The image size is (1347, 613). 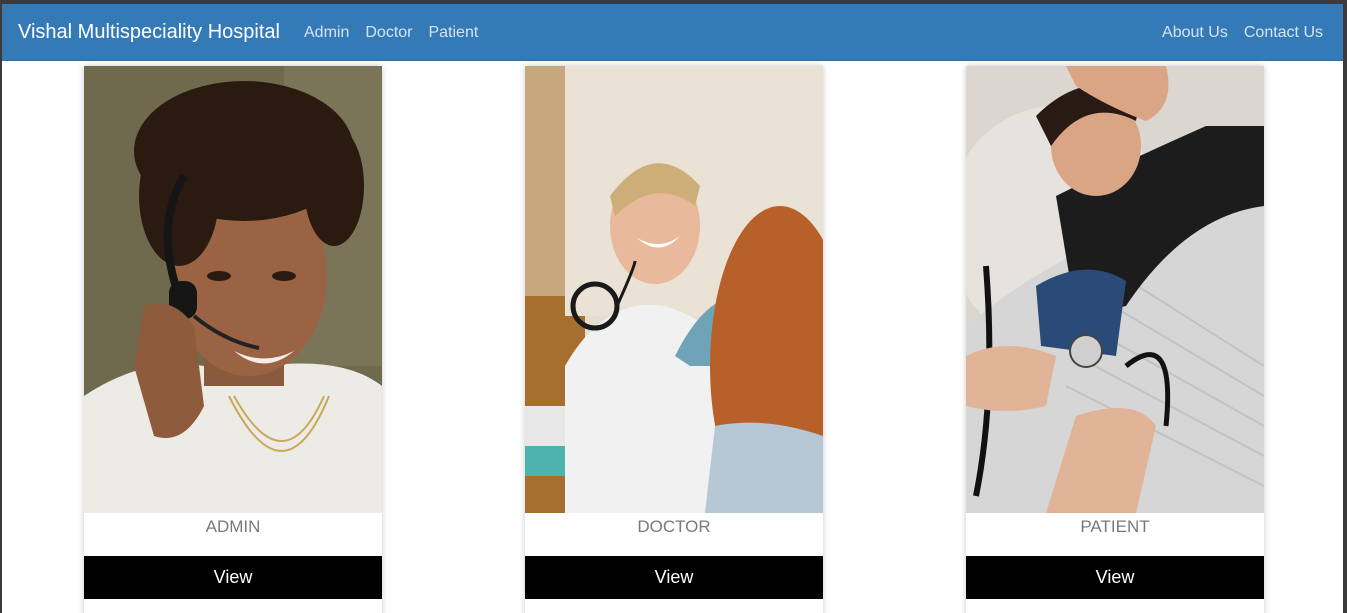 I want to click on nav-link-admin: Admin, so click(x=326, y=33).